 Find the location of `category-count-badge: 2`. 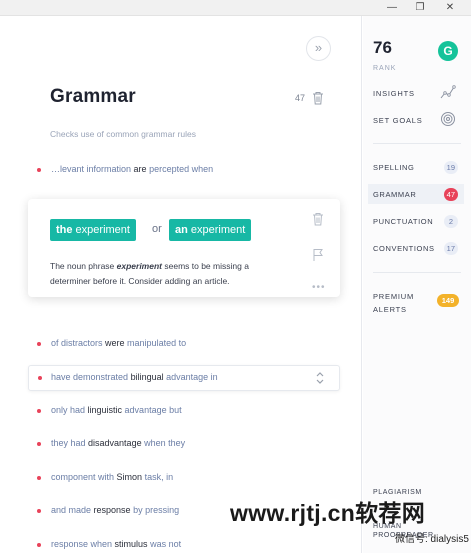

category-count-badge: 2 is located at coordinates (451, 221).